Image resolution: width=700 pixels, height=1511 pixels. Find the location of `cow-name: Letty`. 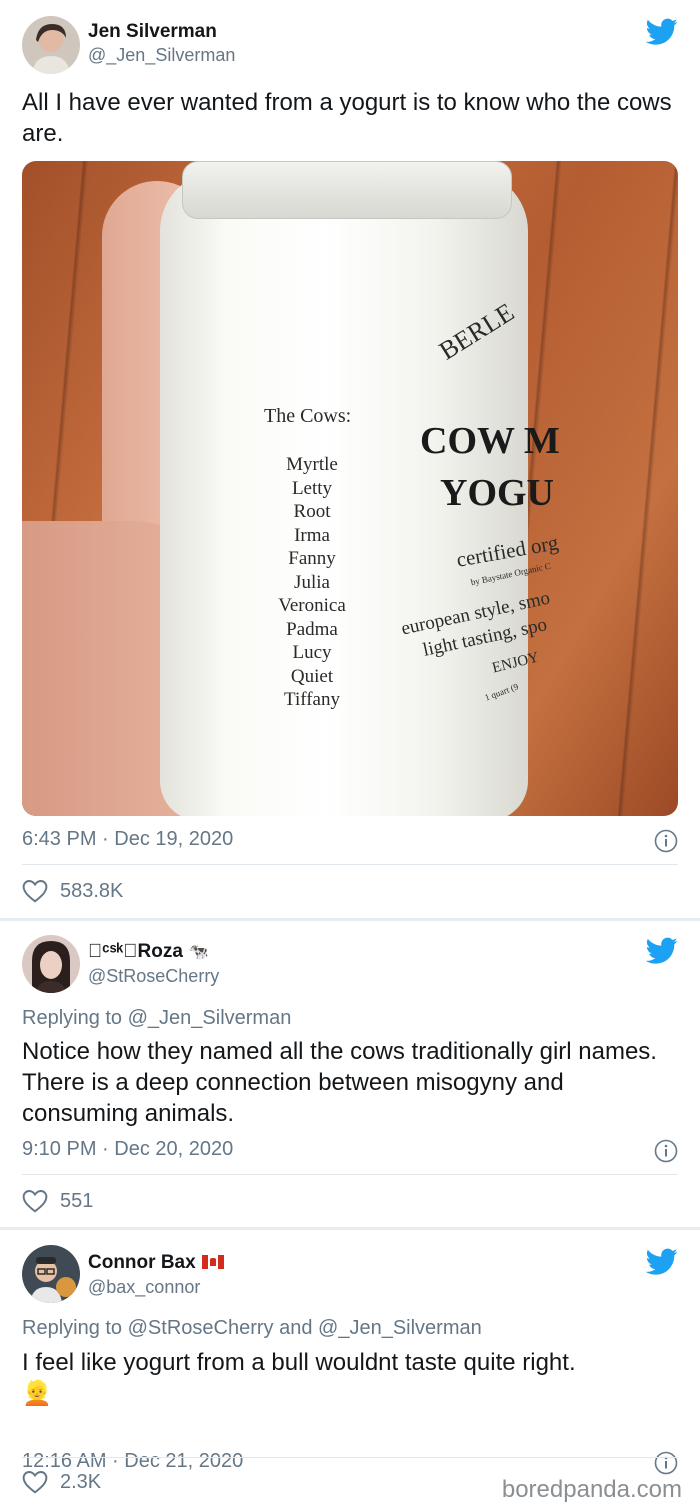

cow-name: Letty is located at coordinates (312, 488).